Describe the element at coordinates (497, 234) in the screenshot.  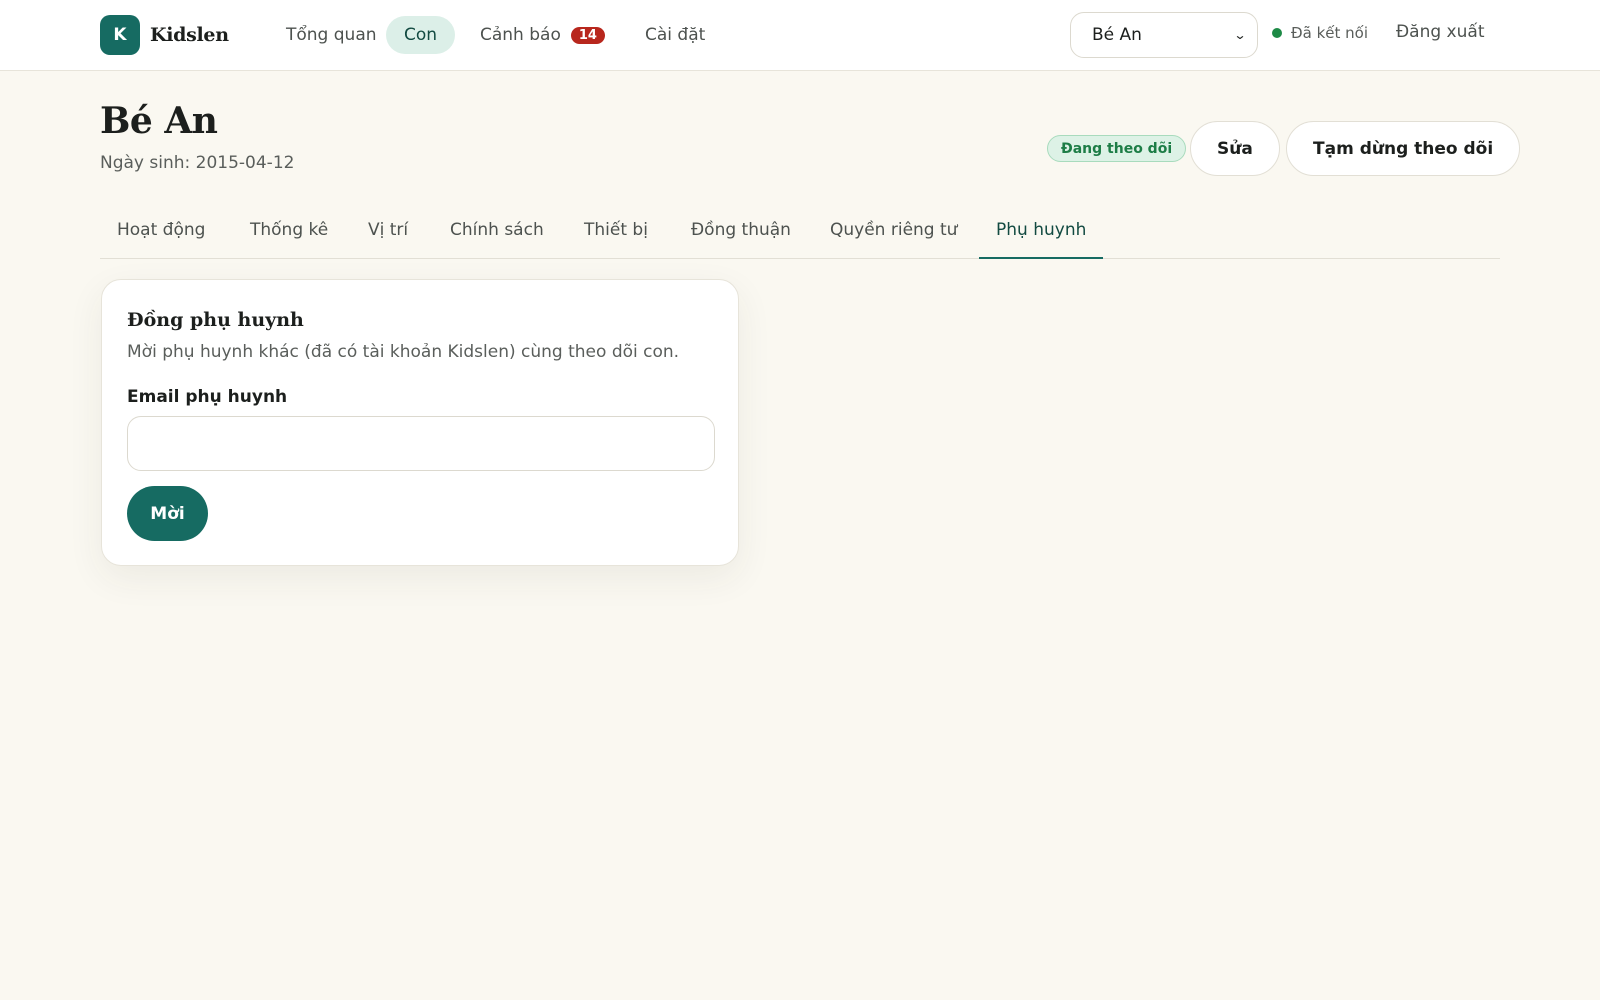
I see `tab-policy: Chính sách` at that location.